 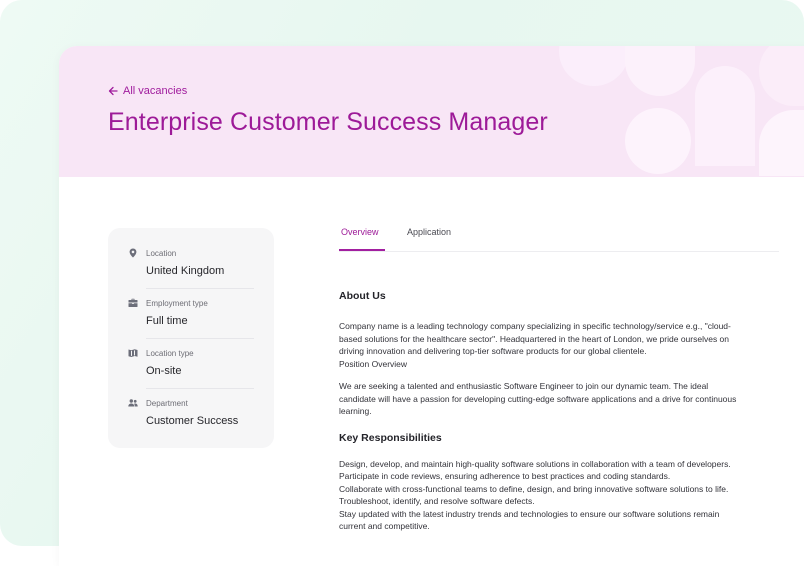 I want to click on paragraph-line: learning., so click(x=355, y=411).